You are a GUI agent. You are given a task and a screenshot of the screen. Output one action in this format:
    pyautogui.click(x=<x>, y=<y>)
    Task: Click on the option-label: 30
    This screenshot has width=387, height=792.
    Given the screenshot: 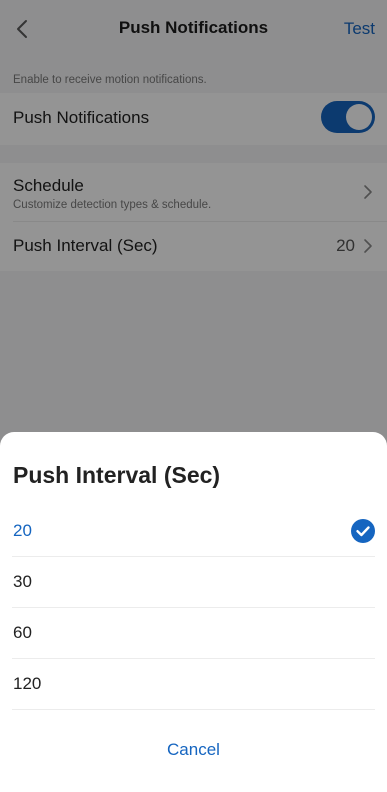 What is the action you would take?
    pyautogui.click(x=22, y=581)
    